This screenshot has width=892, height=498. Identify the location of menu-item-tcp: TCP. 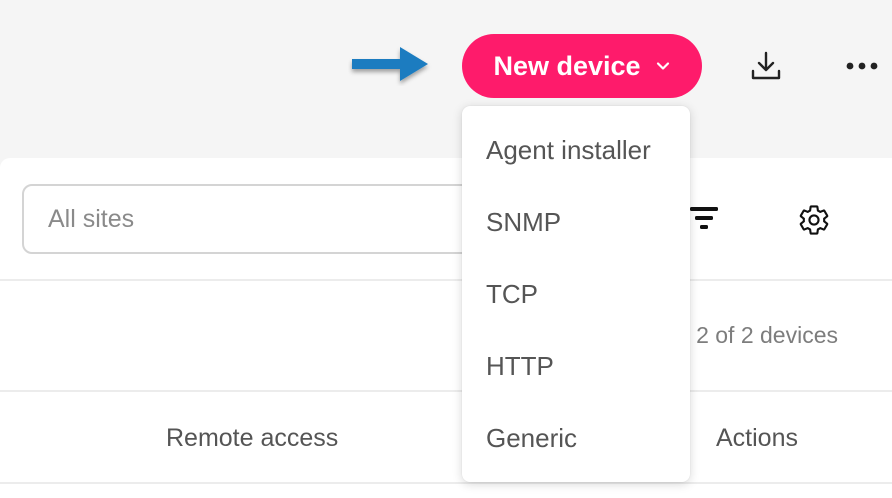
(576, 294).